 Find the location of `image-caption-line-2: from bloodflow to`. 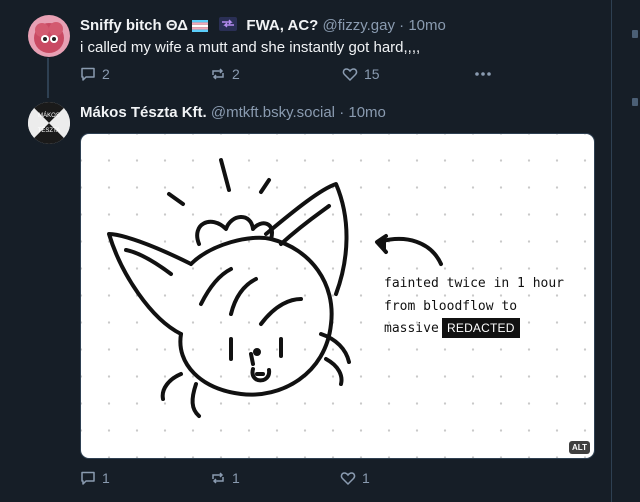

image-caption-line-2: from bloodflow to is located at coordinates (451, 306).